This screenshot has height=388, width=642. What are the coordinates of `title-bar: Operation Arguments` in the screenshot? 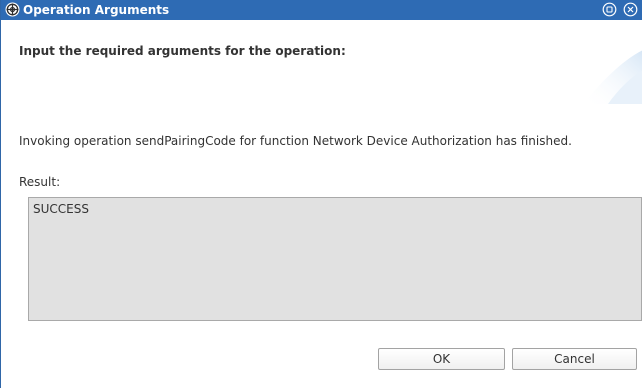 It's located at (321, 10).